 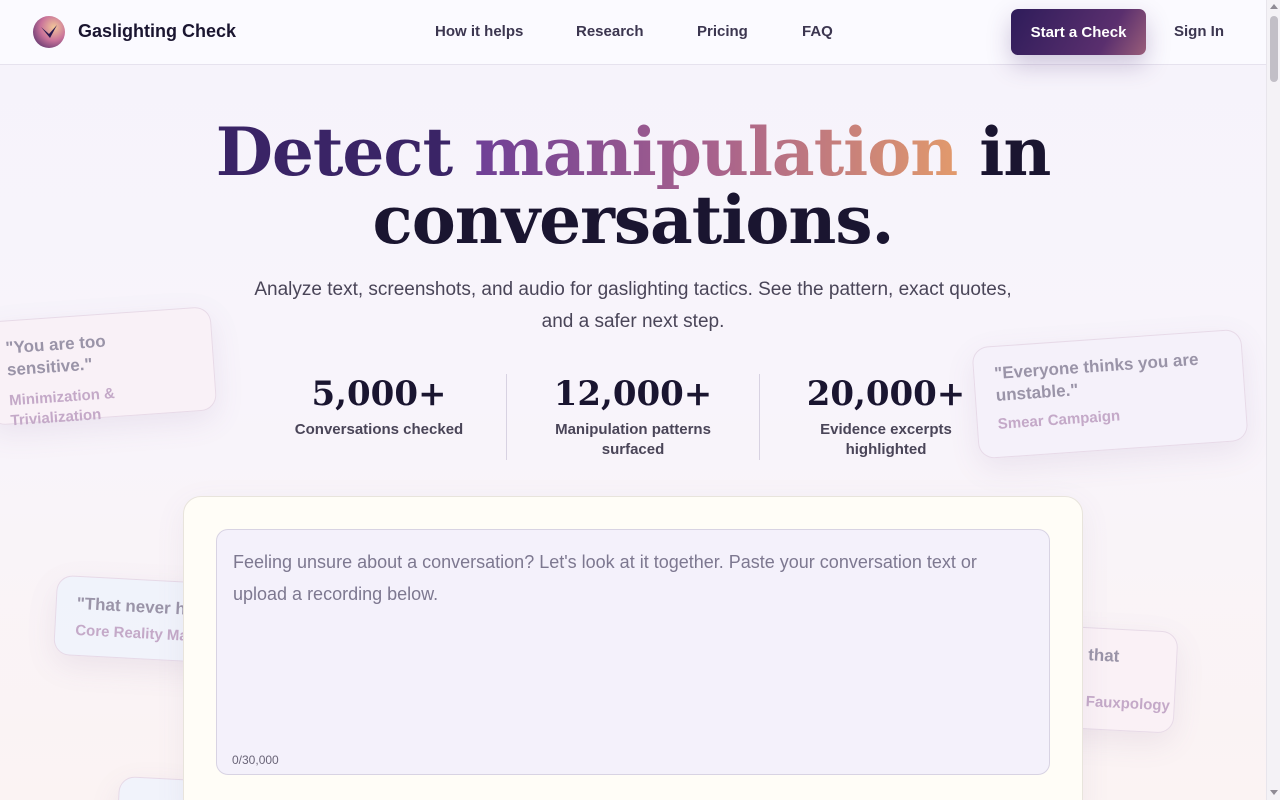 I want to click on page-scrollbar, so click(x=1273, y=400).